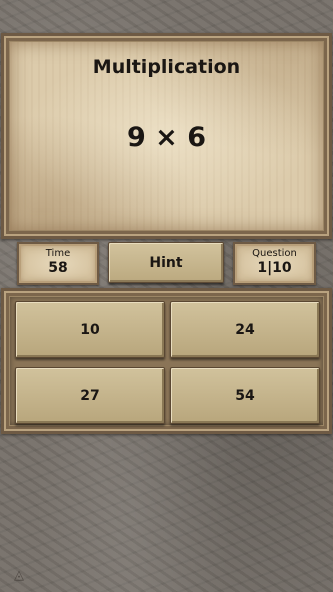 The image size is (333, 592). I want to click on time-counter: Time 58, so click(58, 263).